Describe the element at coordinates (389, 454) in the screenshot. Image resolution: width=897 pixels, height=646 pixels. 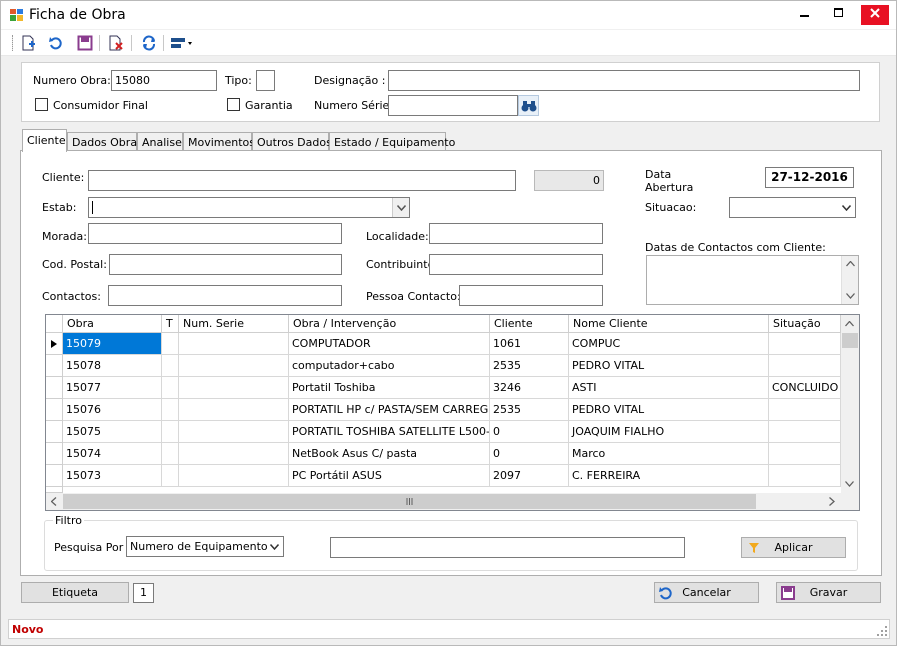
I see `cell-intervencao: NetBook Asus C/ pasta` at that location.